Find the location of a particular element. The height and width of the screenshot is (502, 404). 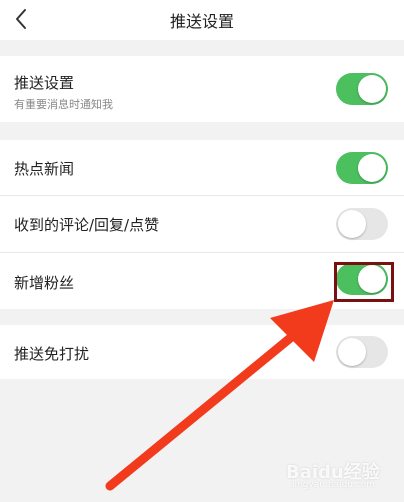

setting-label-hot-news: 热点新闻 is located at coordinates (44, 169).